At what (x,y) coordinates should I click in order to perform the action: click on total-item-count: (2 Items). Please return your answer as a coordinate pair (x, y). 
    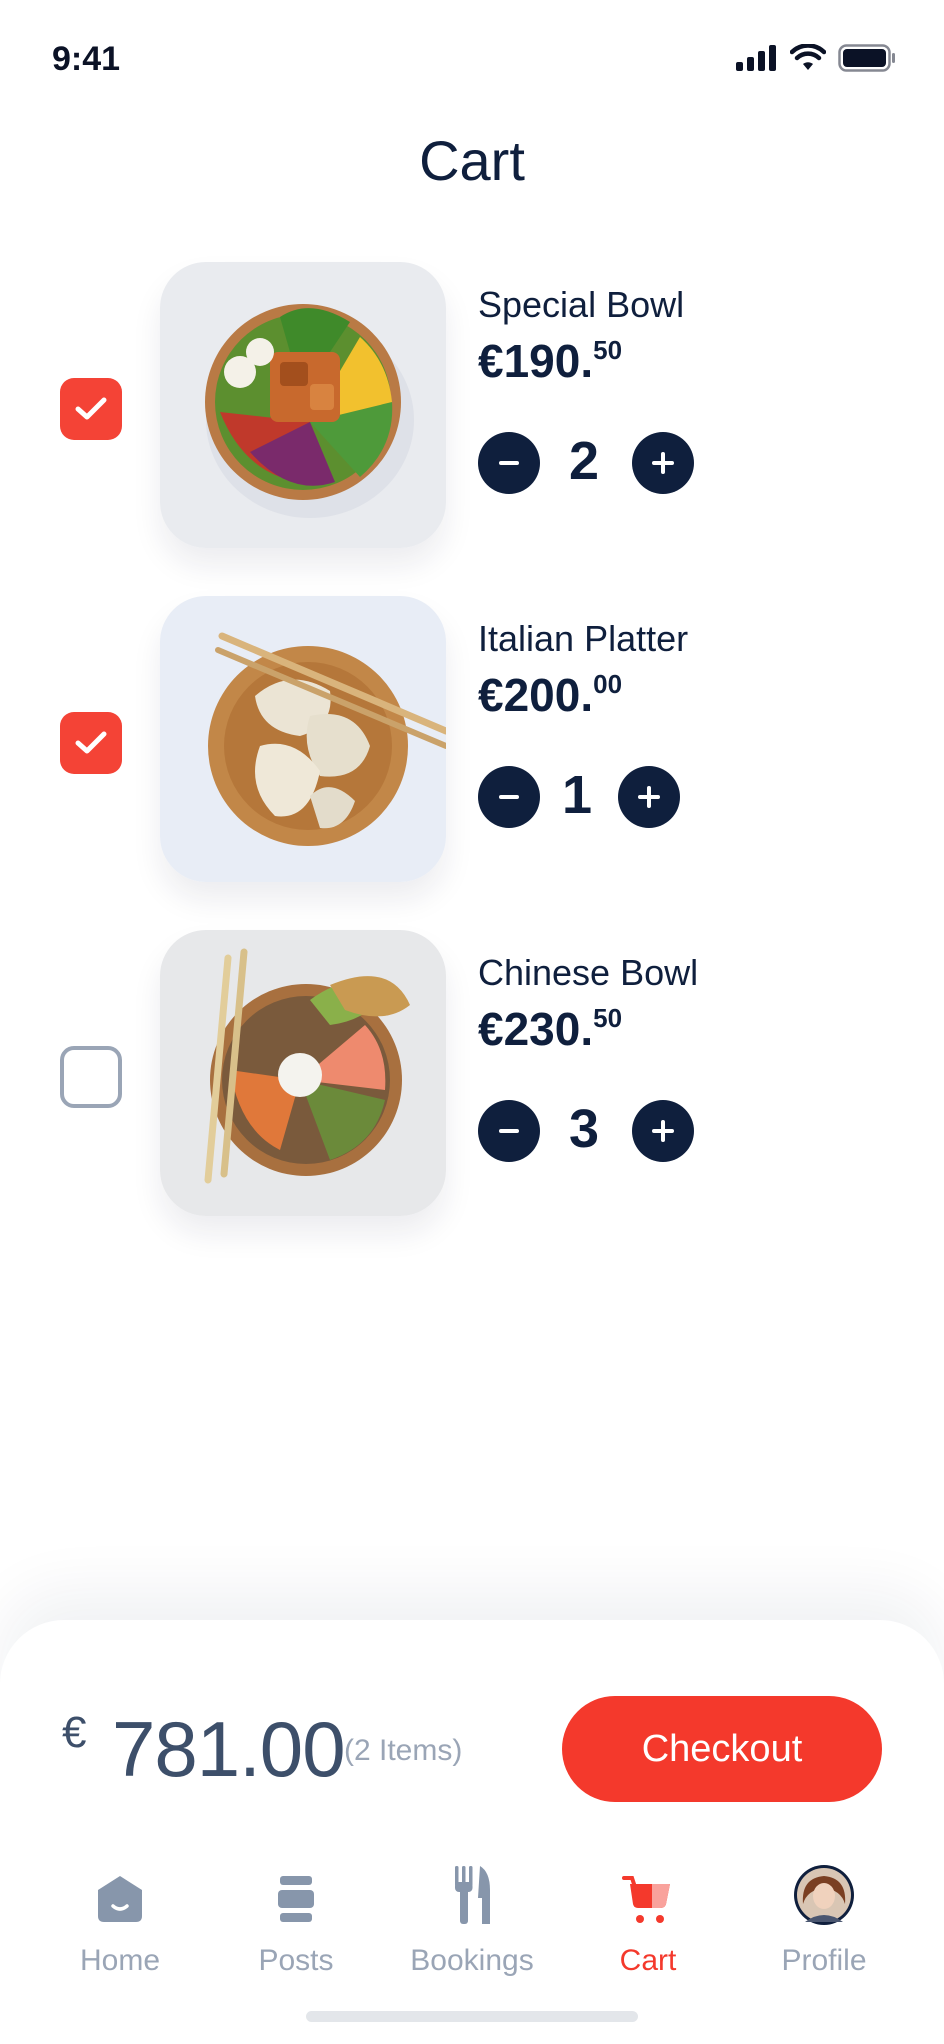
    Looking at the image, I should click on (403, 1750).